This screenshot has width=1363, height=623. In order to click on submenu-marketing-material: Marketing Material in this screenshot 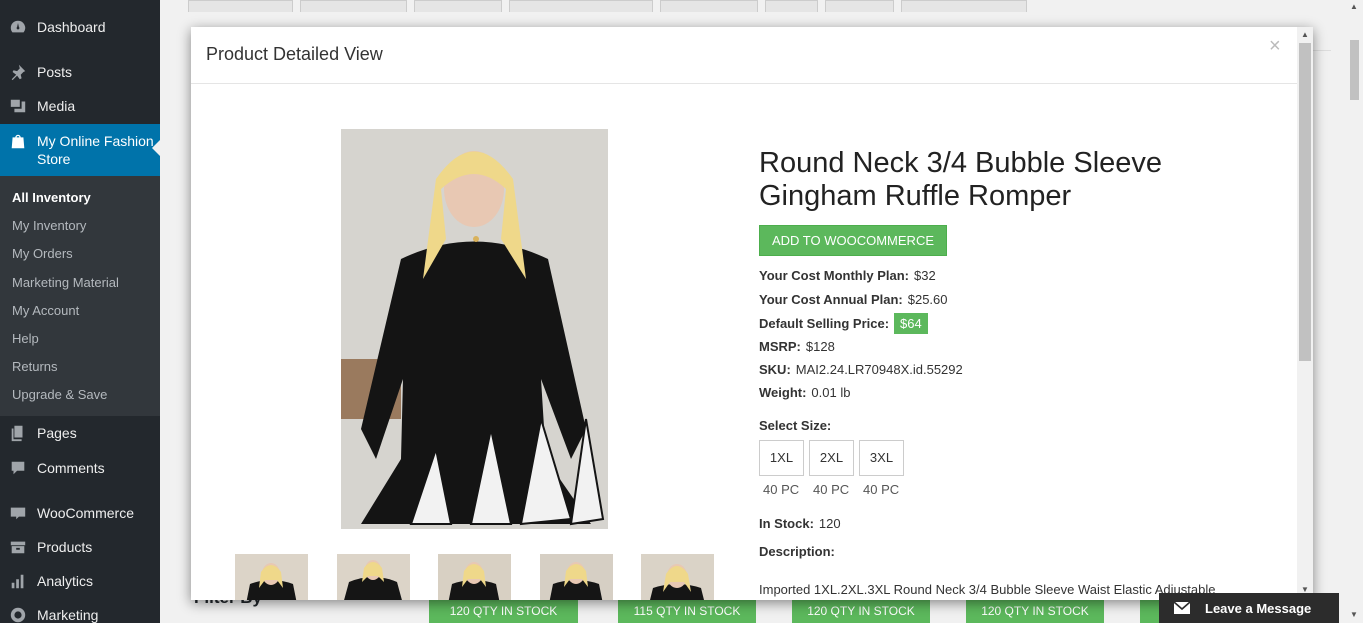, I will do `click(65, 282)`.